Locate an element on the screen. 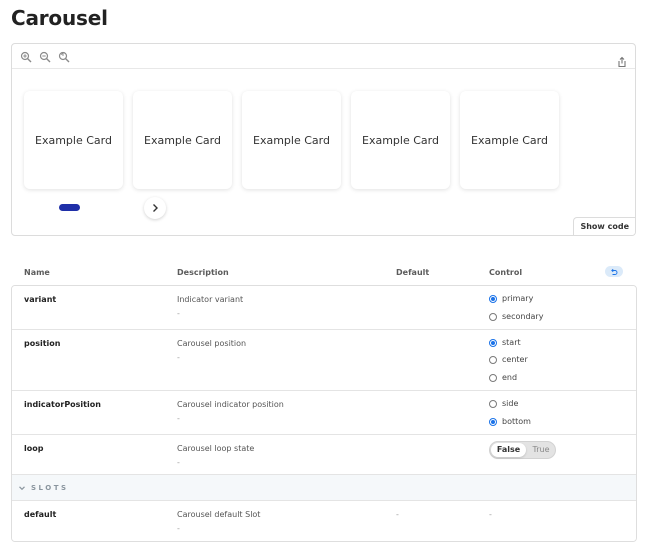 The height and width of the screenshot is (555, 650). page-title: Carousel is located at coordinates (59, 18).